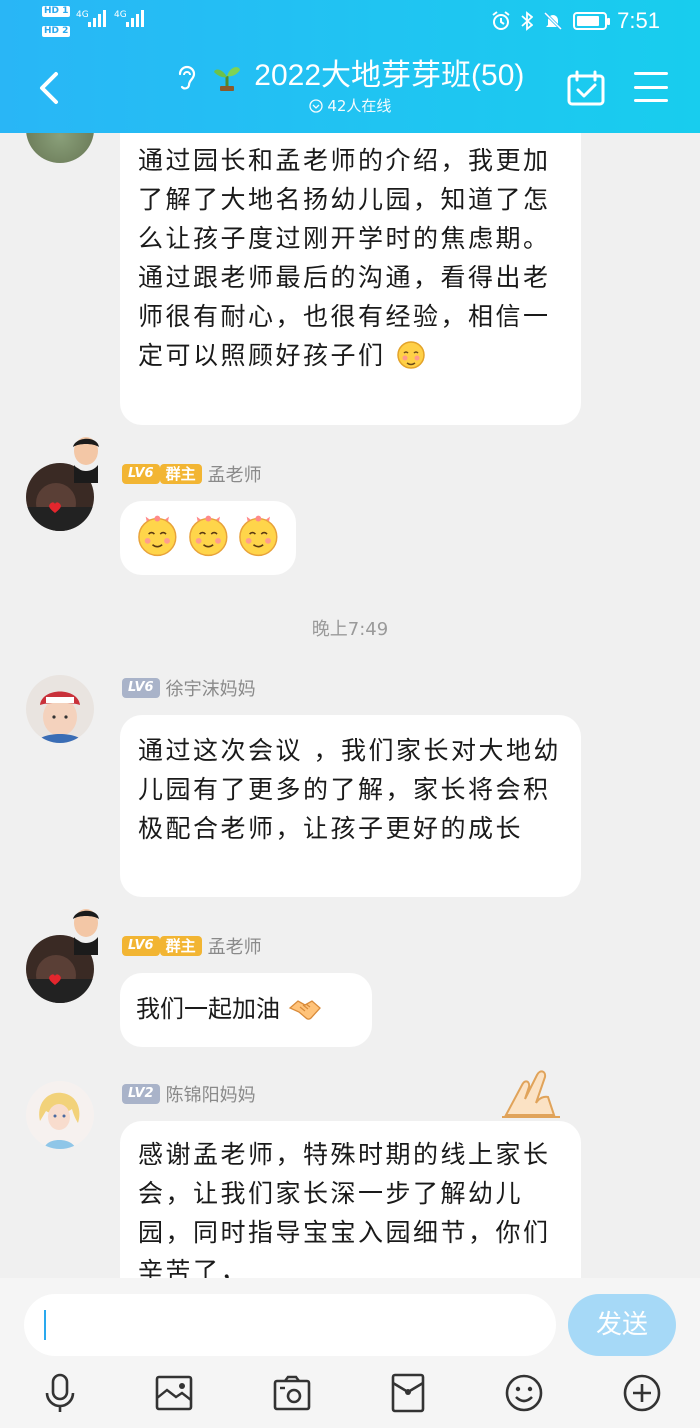 The height and width of the screenshot is (1428, 700). I want to click on plus-icon, so click(642, 1393).